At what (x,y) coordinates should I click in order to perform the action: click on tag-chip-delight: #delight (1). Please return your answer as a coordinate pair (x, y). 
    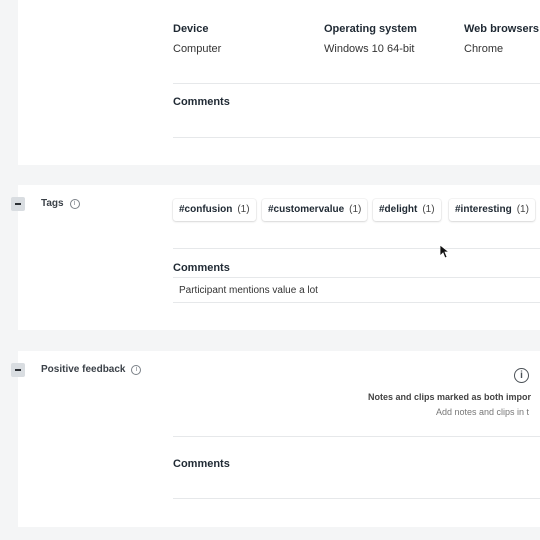
    Looking at the image, I should click on (407, 210).